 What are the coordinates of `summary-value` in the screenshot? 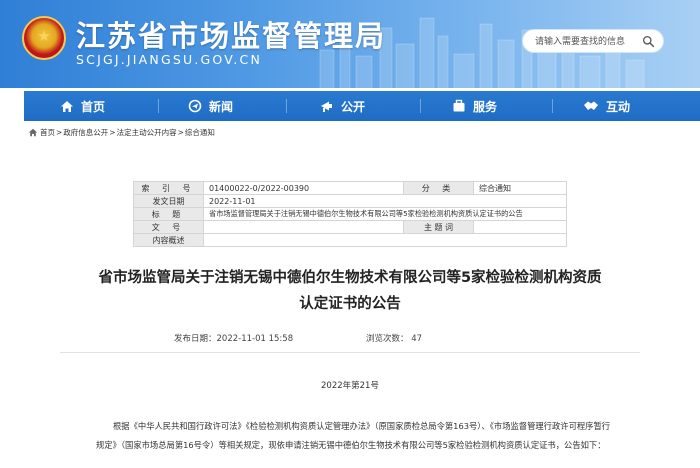 It's located at (385, 240).